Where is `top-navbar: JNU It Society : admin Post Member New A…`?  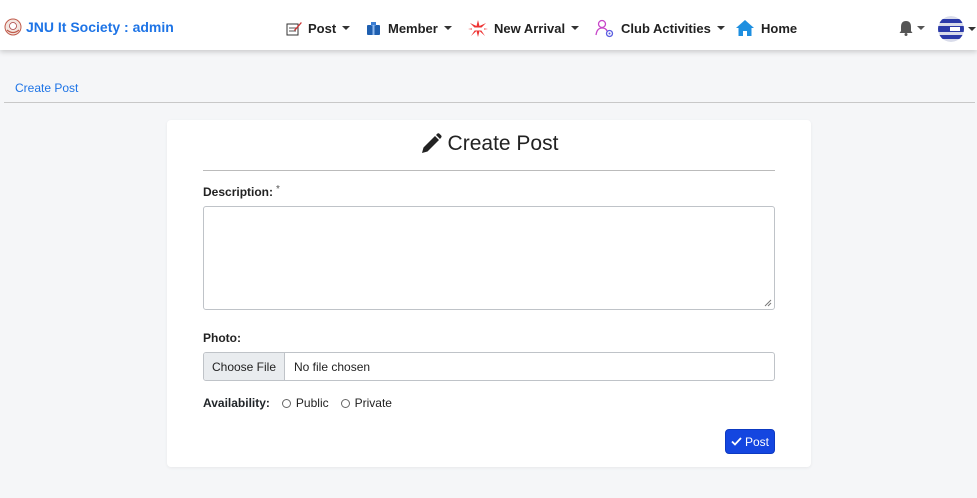 top-navbar: JNU It Society : admin Post Member New A… is located at coordinates (488, 25).